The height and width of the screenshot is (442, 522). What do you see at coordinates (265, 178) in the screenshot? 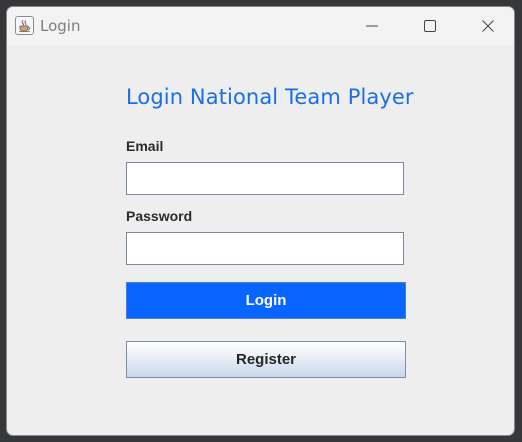
I see `email-field` at bounding box center [265, 178].